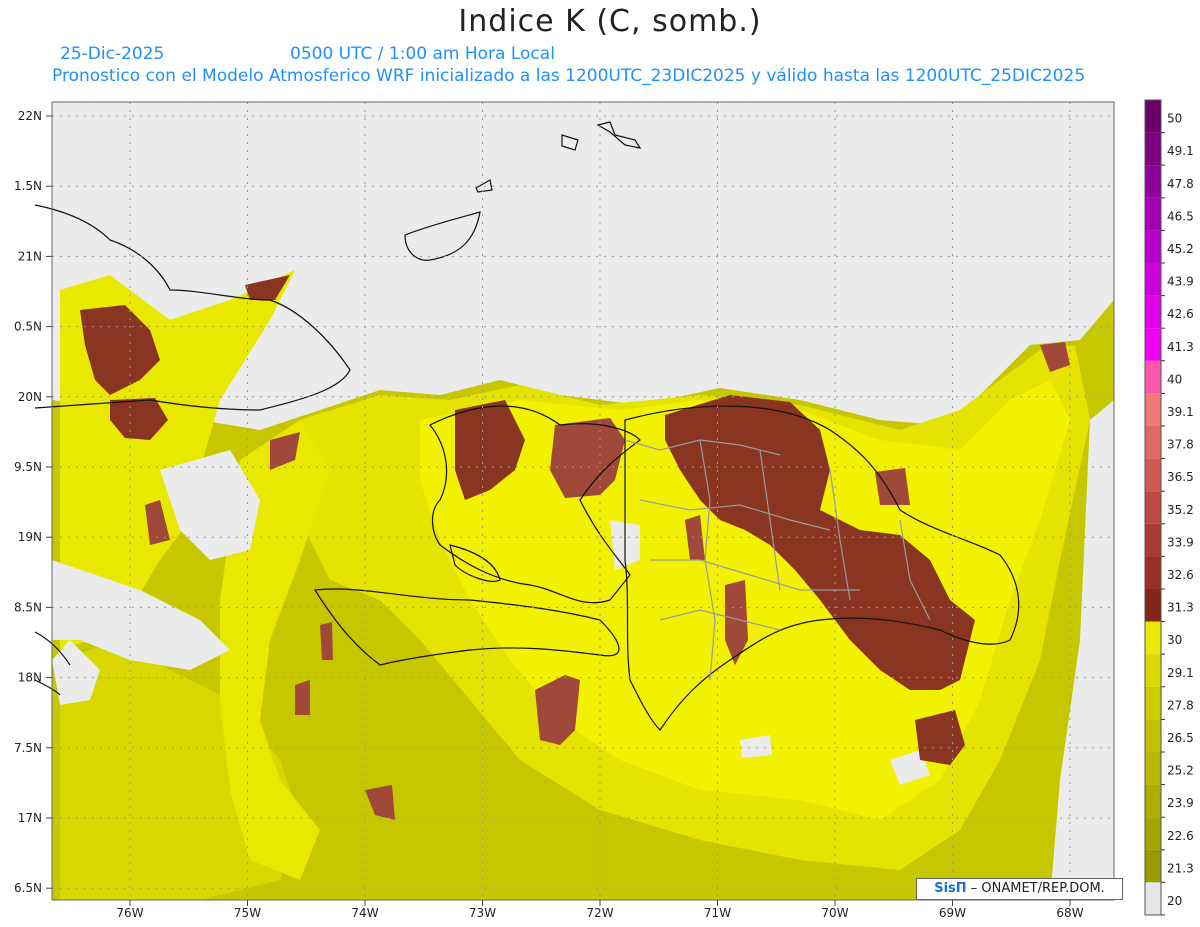 The width and height of the screenshot is (1200, 927). What do you see at coordinates (1180, 184) in the screenshot?
I see `color-bar-label: 47.8` at bounding box center [1180, 184].